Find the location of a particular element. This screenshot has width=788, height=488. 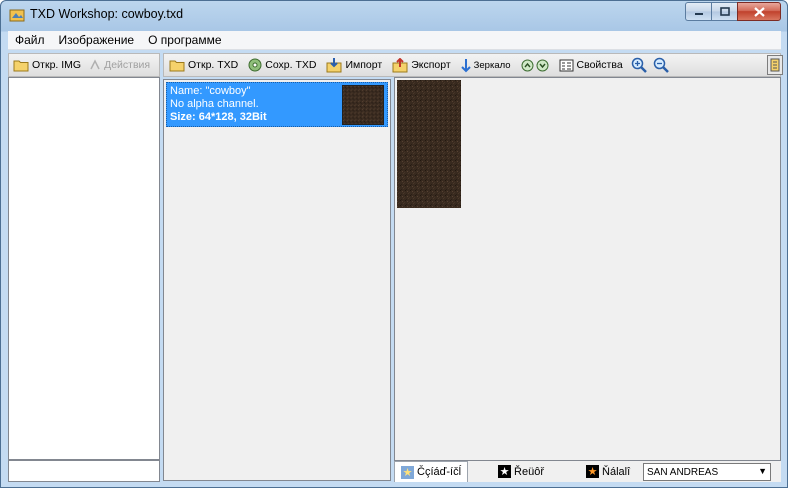

circle-down-icon is located at coordinates (542, 65).